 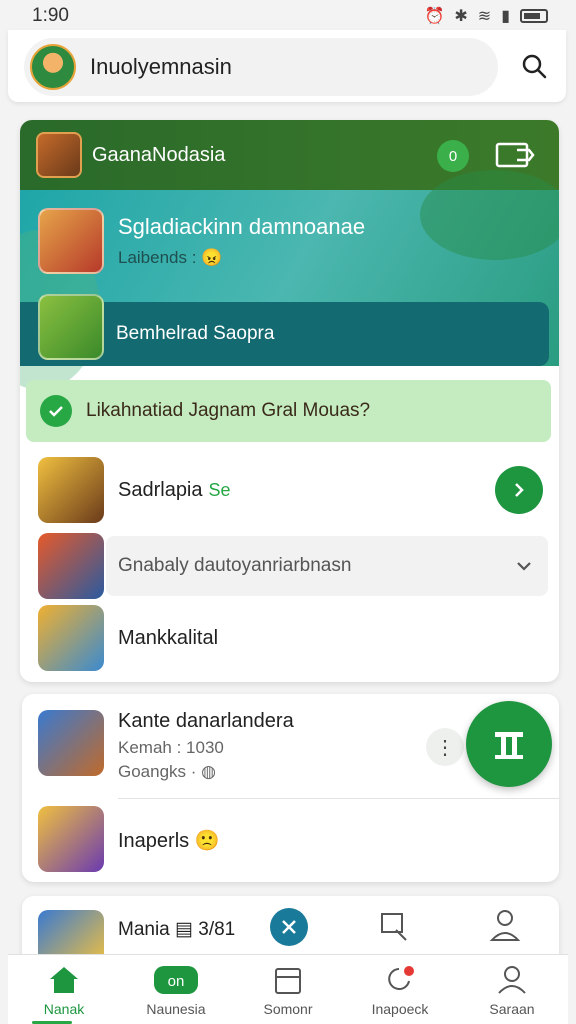 I want to click on nav-label: Nanak, so click(x=64, y=1009).